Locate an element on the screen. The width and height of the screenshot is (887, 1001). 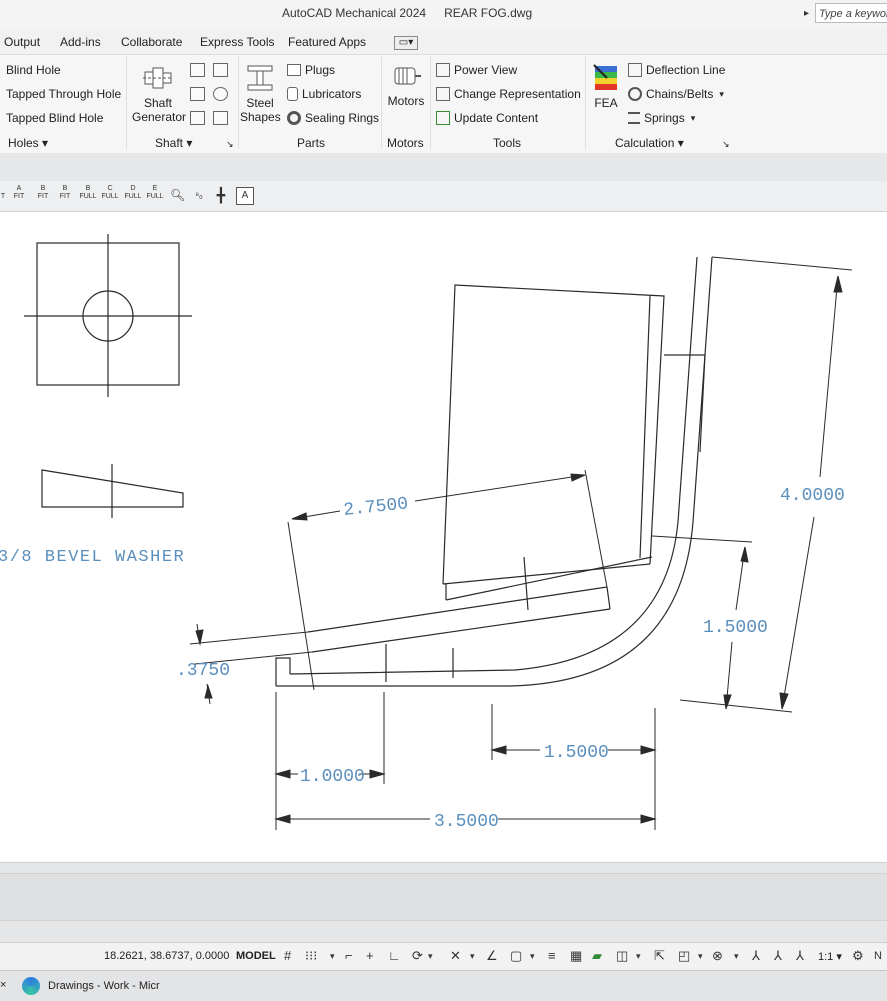
isometric-icon: ✕ is located at coordinates (455, 956).